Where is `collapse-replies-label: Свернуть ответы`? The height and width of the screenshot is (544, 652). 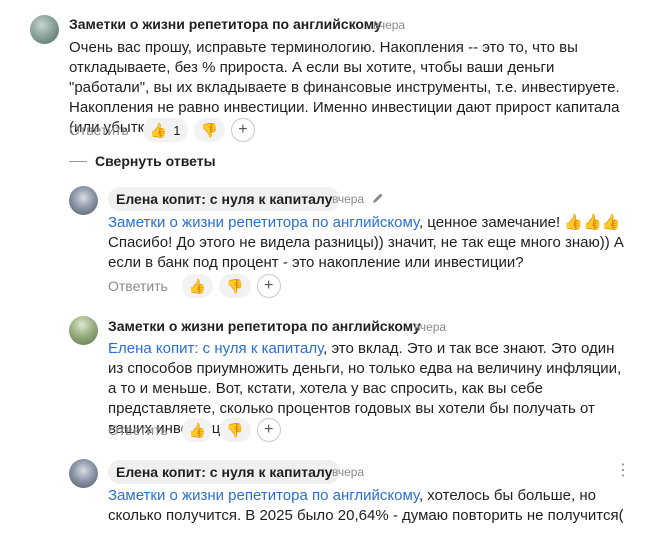
collapse-replies-label: Свернуть ответы is located at coordinates (155, 161).